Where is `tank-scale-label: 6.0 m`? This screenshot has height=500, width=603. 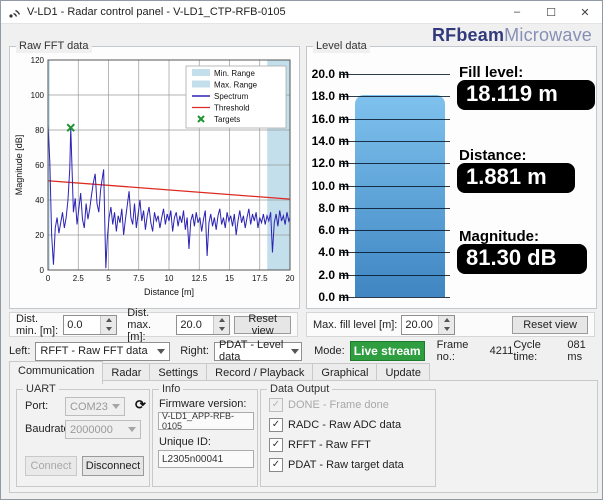
tank-scale-label: 6.0 m is located at coordinates (333, 230).